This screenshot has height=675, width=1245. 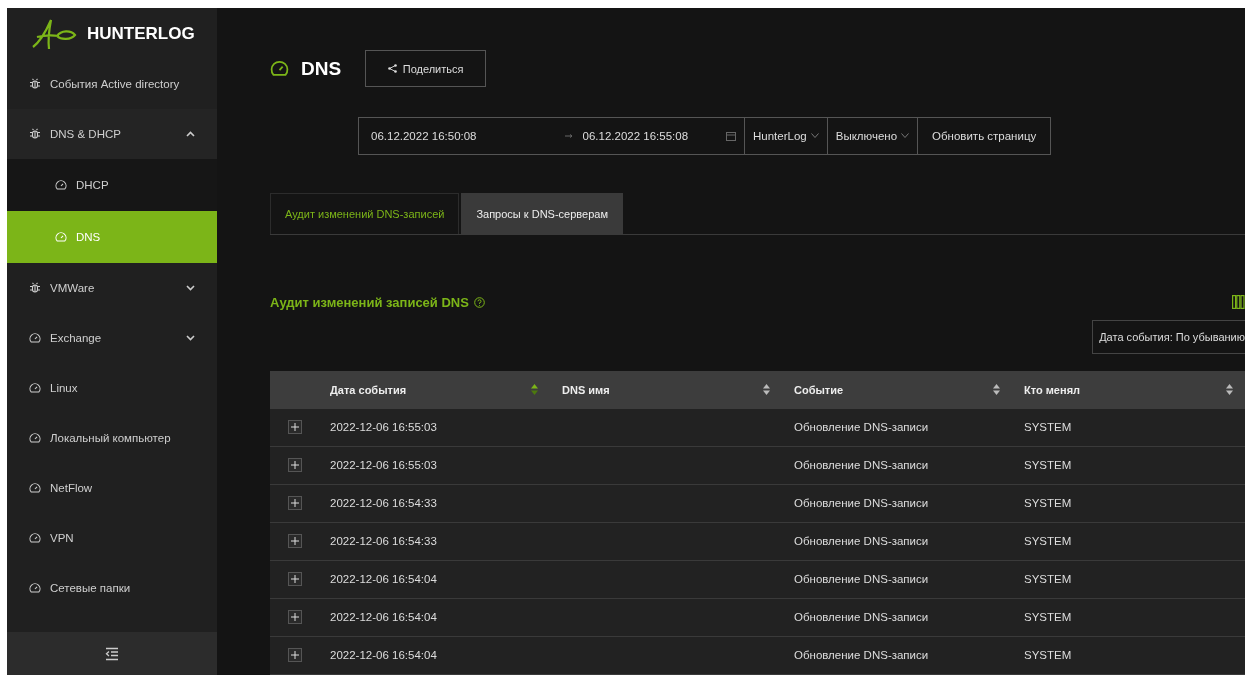 What do you see at coordinates (1238, 302) in the screenshot?
I see `columns-icon` at bounding box center [1238, 302].